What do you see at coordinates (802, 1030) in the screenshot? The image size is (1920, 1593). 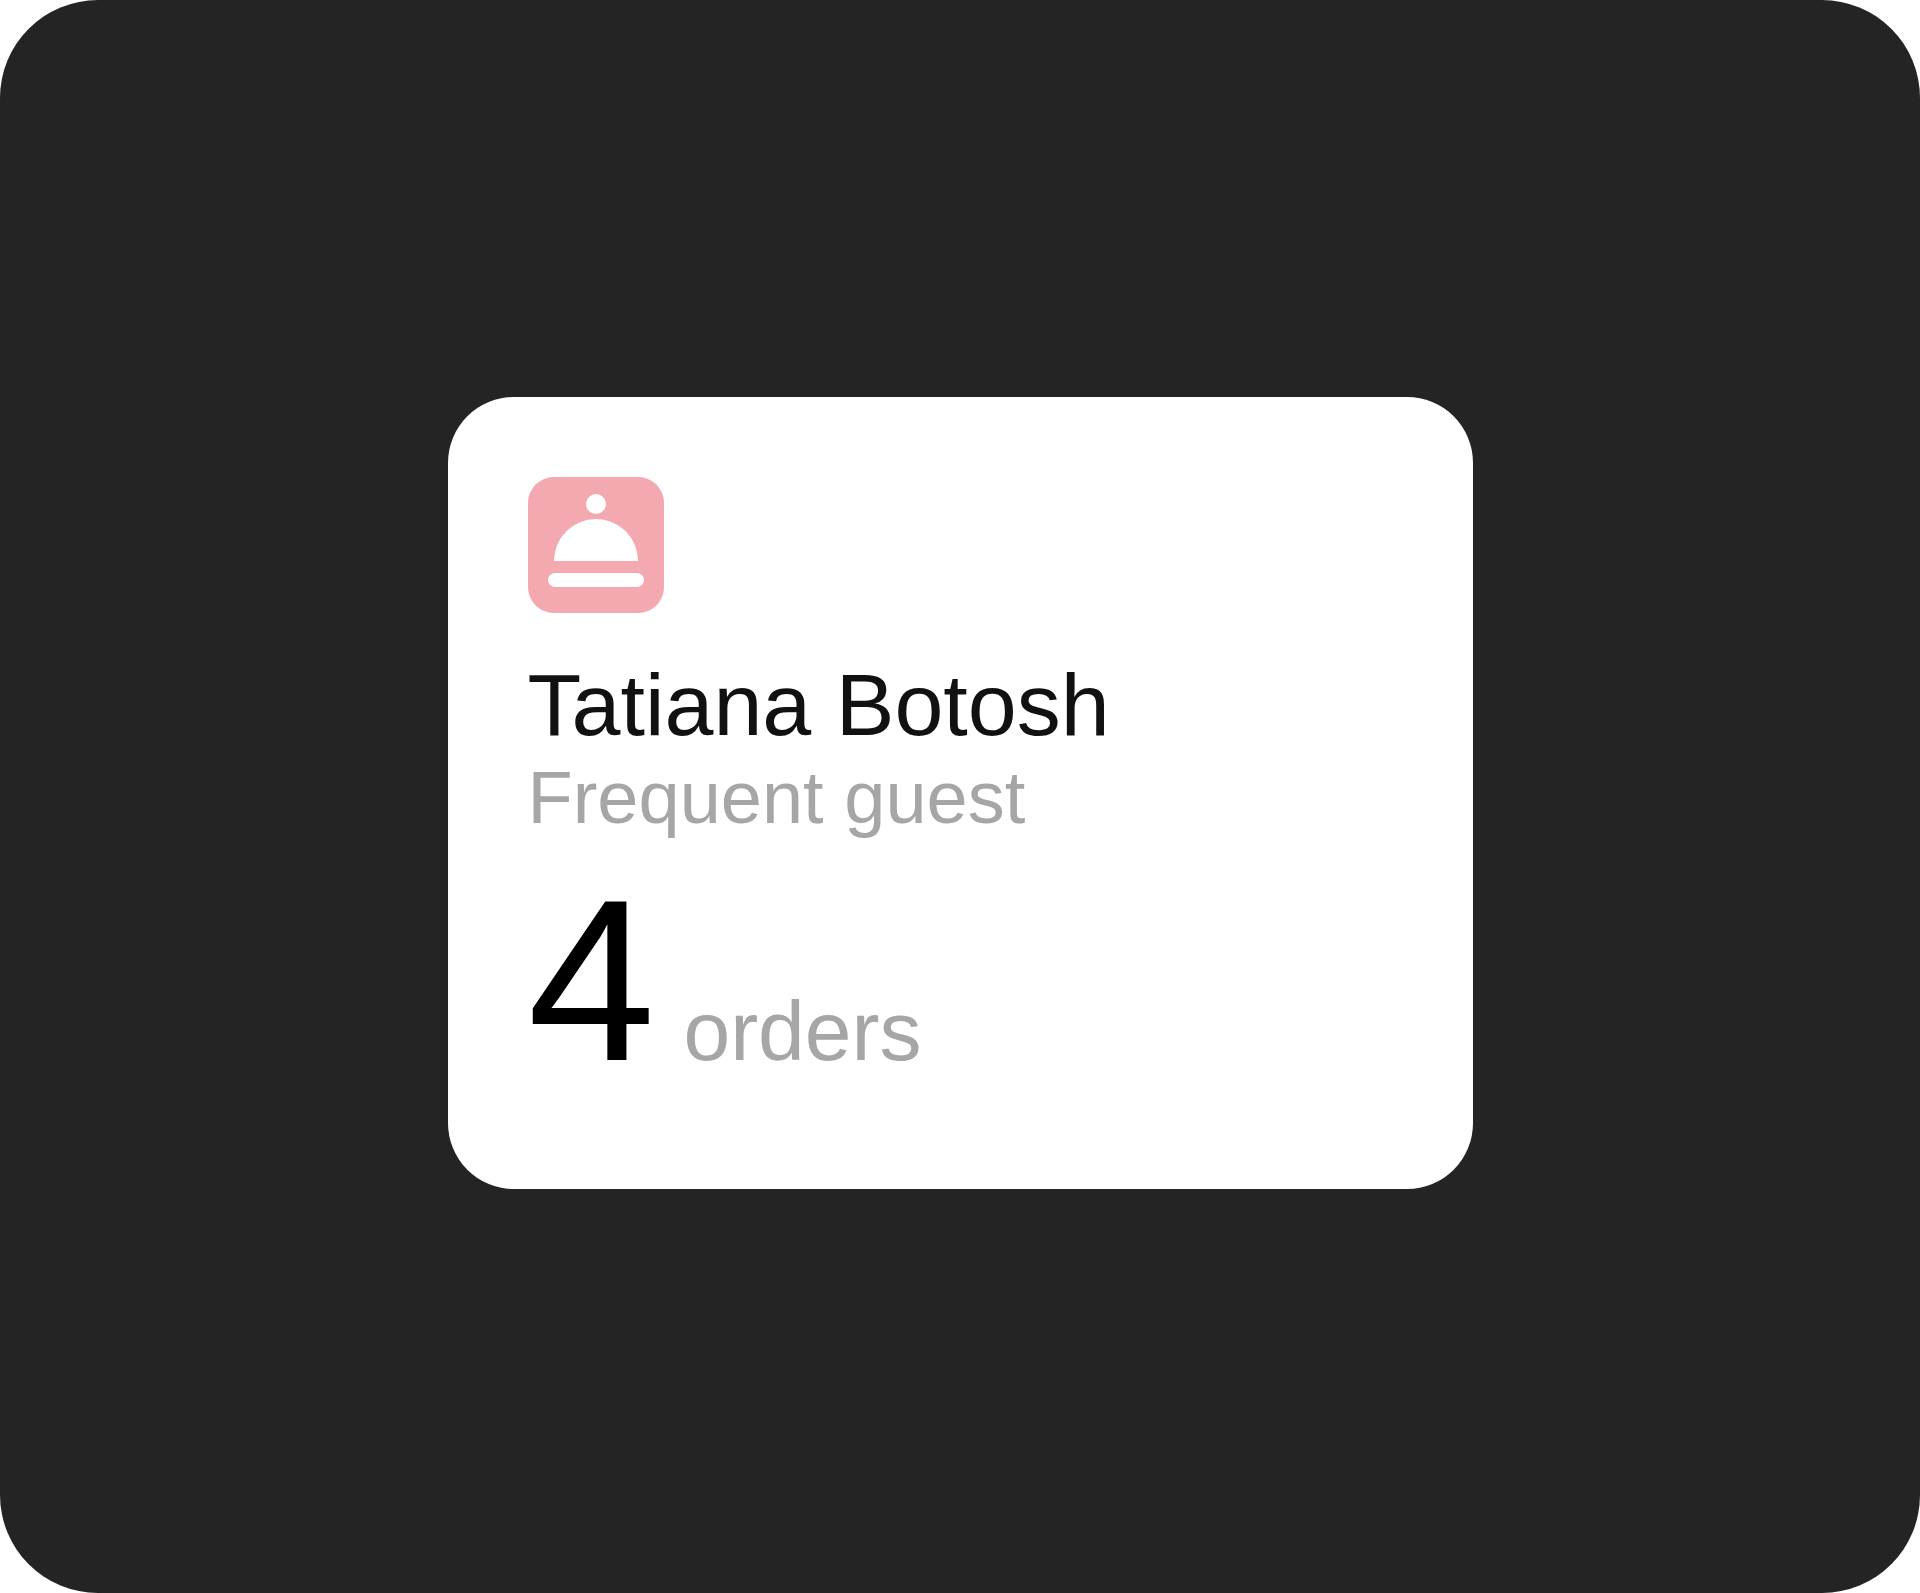 I see `order-unit: orders` at bounding box center [802, 1030].